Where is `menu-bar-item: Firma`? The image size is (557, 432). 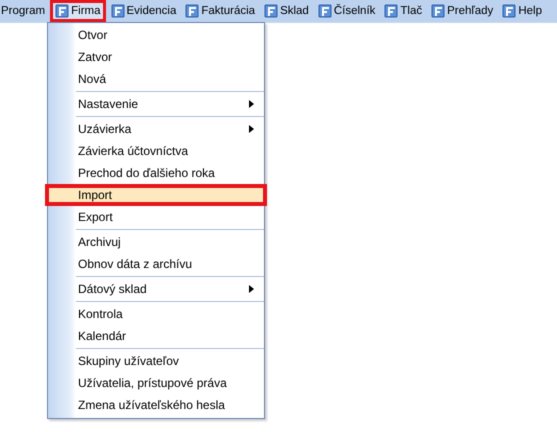
menu-bar-item: Firma is located at coordinates (78, 11).